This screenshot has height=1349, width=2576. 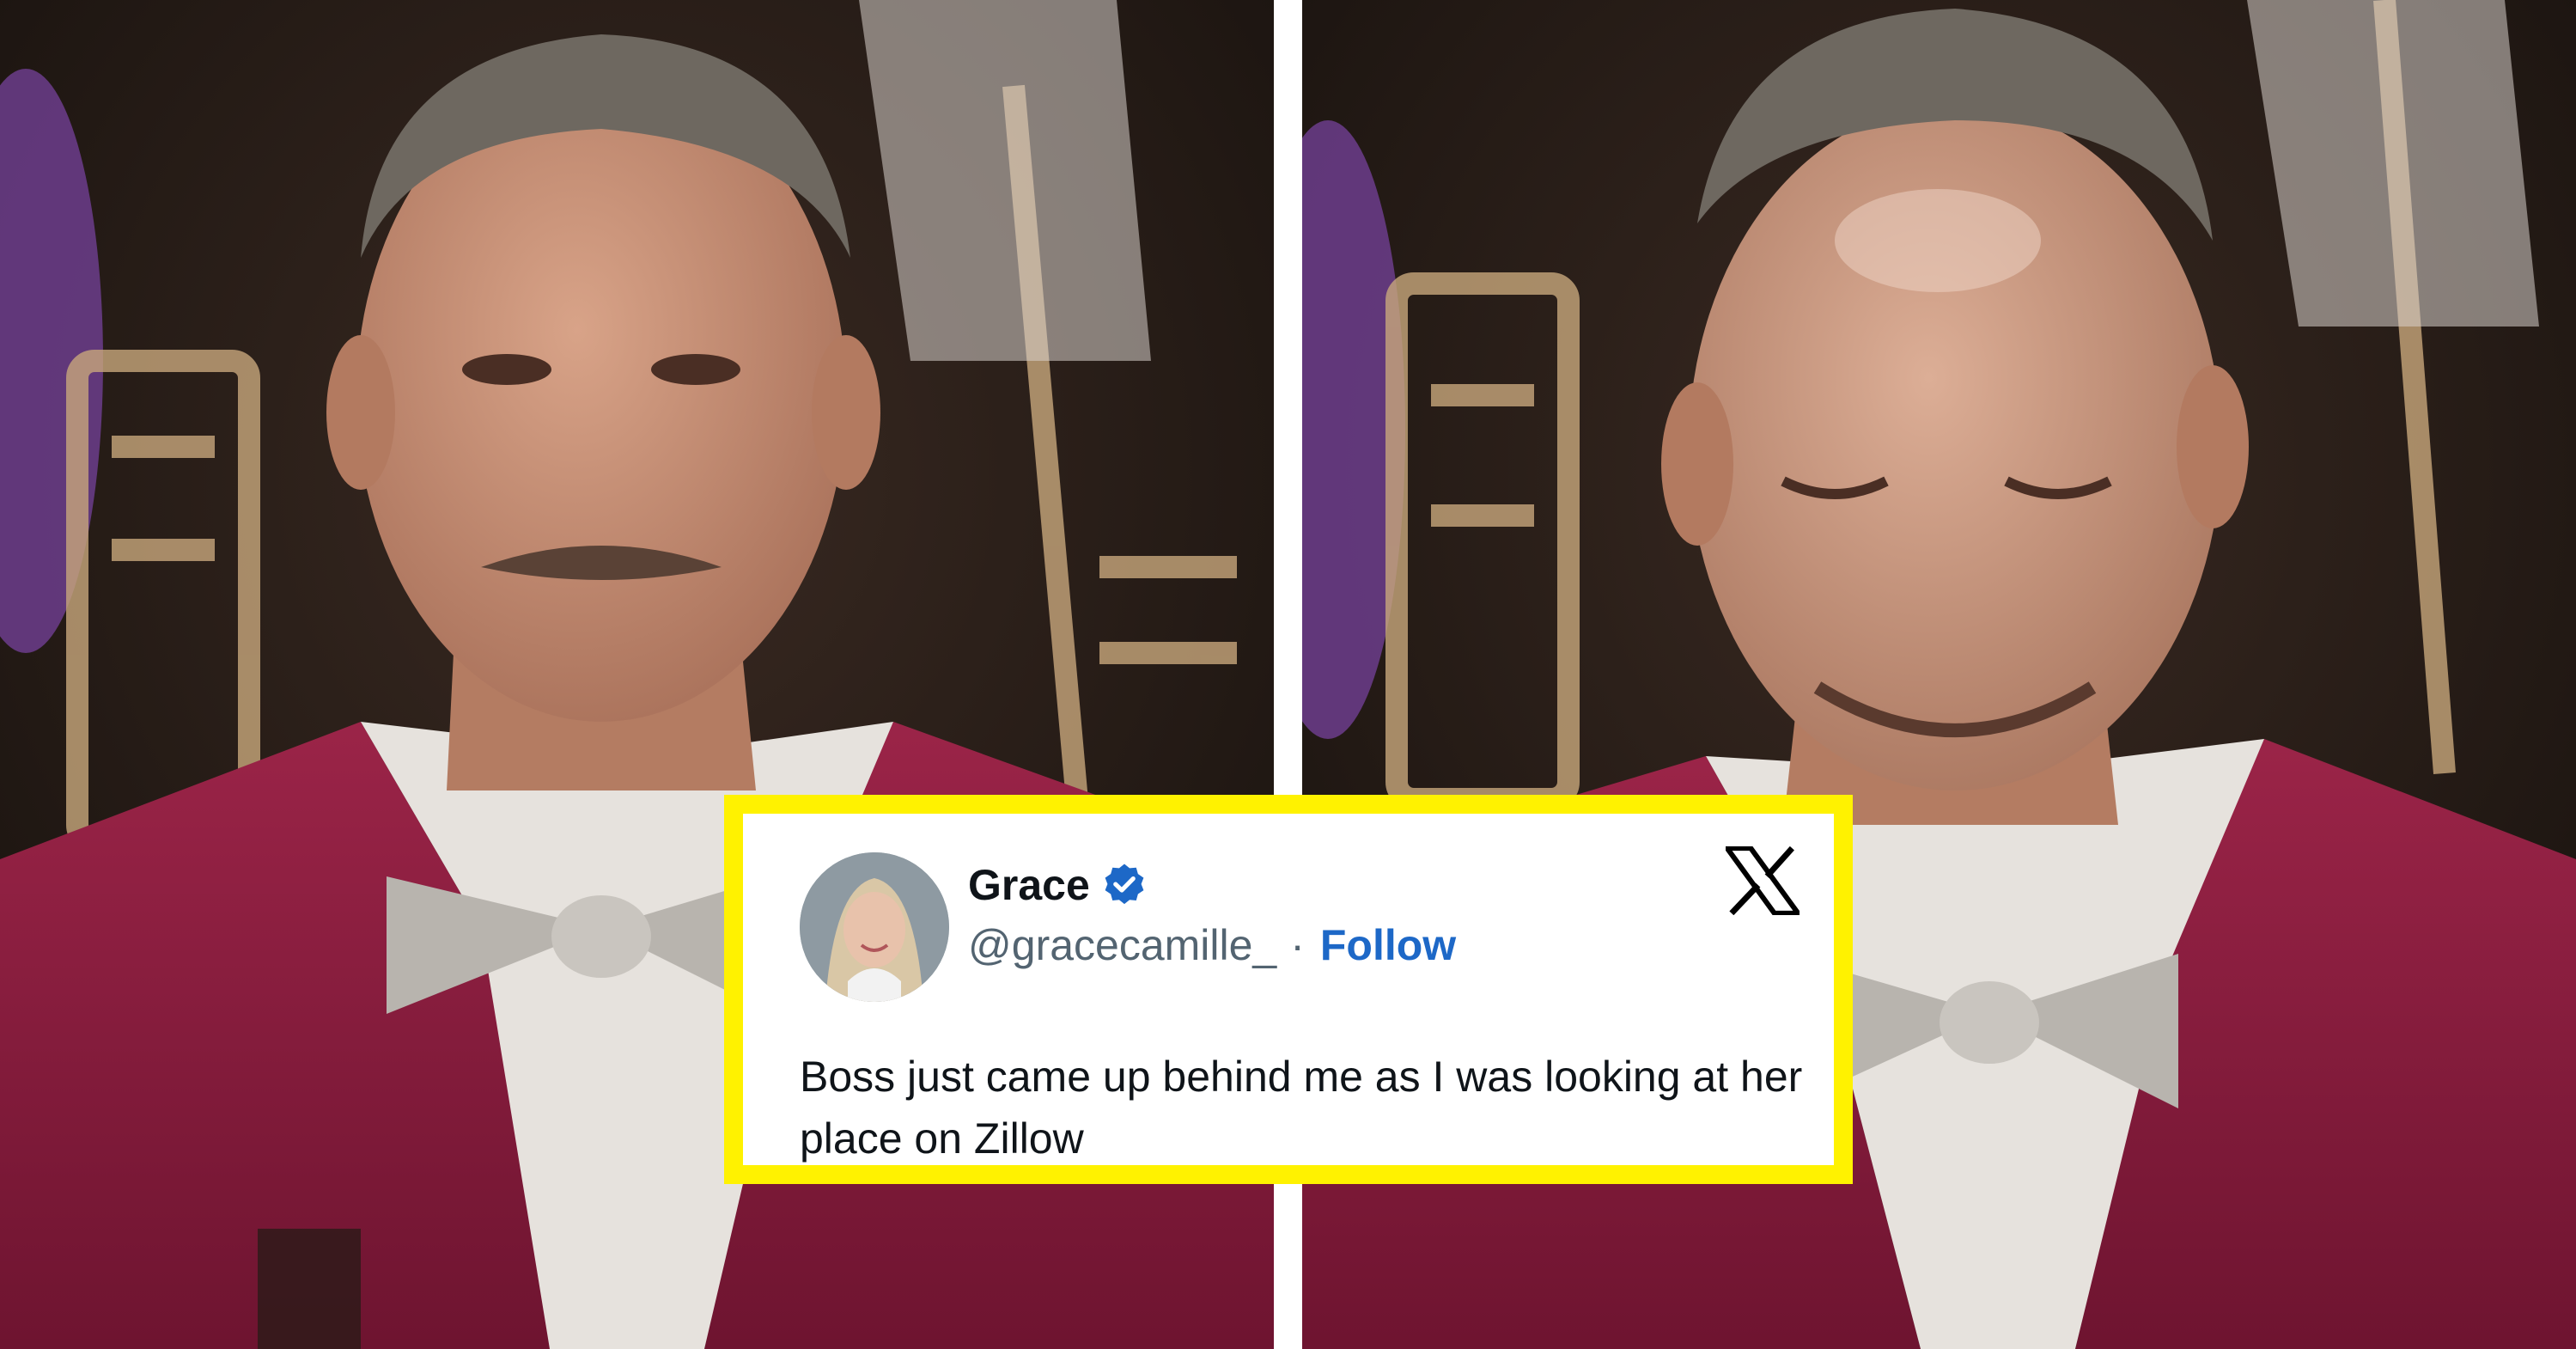 I want to click on avatar, so click(x=874, y=927).